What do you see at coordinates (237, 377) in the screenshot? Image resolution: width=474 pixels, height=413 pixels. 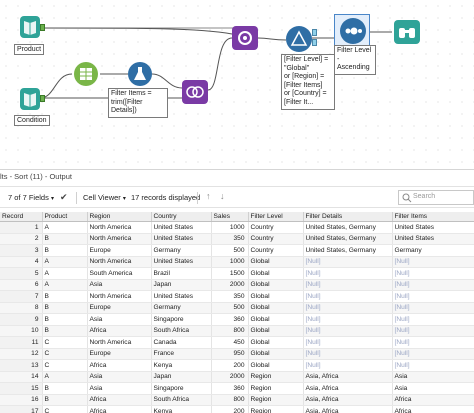 I see `table-row: 14 A Asia Japan 2000 Region Asia, Africa Asia` at bounding box center [237, 377].